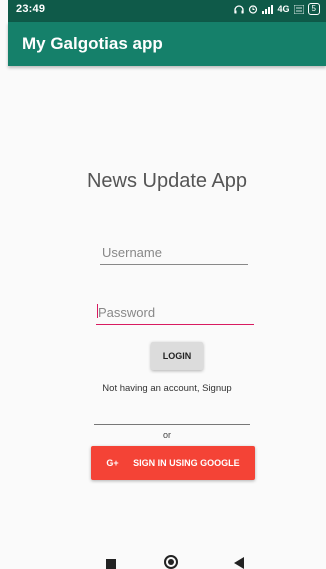  Describe the element at coordinates (239, 563) in the screenshot. I see `back-icon` at that location.